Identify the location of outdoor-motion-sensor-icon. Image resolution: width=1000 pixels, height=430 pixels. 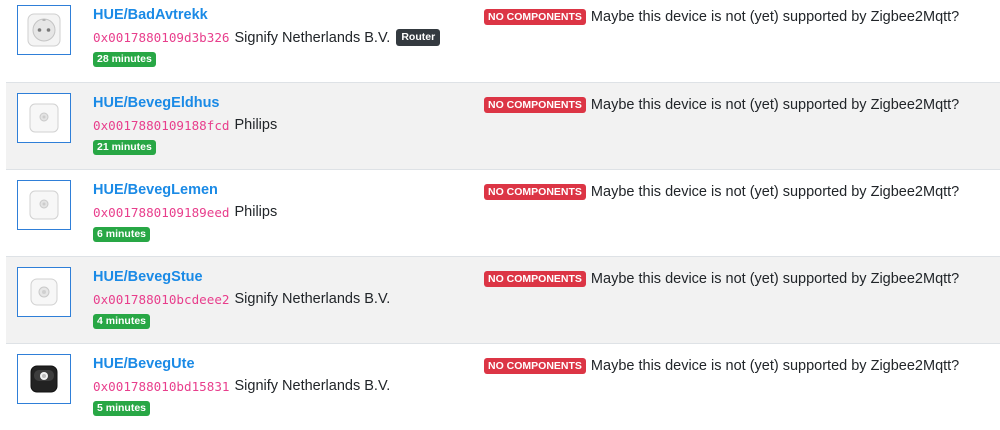
(44, 379).